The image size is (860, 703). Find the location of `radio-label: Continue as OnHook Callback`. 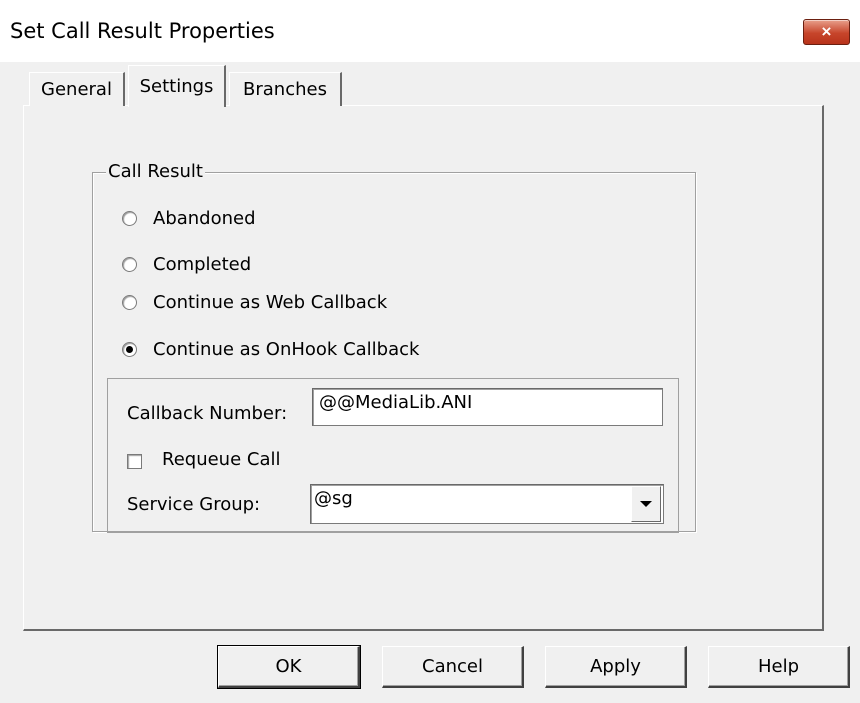

radio-label: Continue as OnHook Callback is located at coordinates (286, 349).